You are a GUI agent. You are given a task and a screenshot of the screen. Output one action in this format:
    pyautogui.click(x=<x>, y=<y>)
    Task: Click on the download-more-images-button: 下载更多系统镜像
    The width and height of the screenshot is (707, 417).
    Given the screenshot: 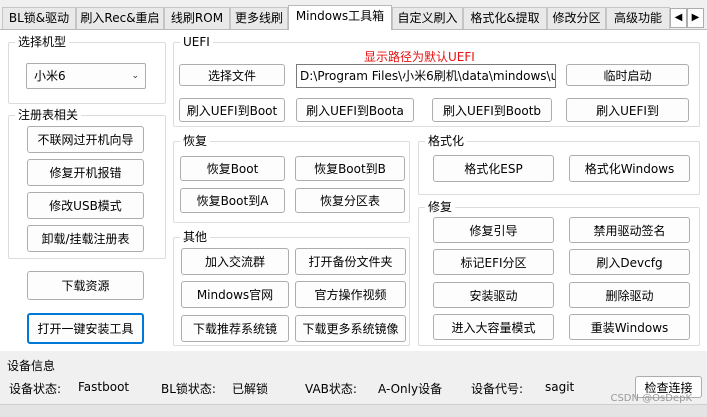 What is the action you would take?
    pyautogui.click(x=350, y=328)
    